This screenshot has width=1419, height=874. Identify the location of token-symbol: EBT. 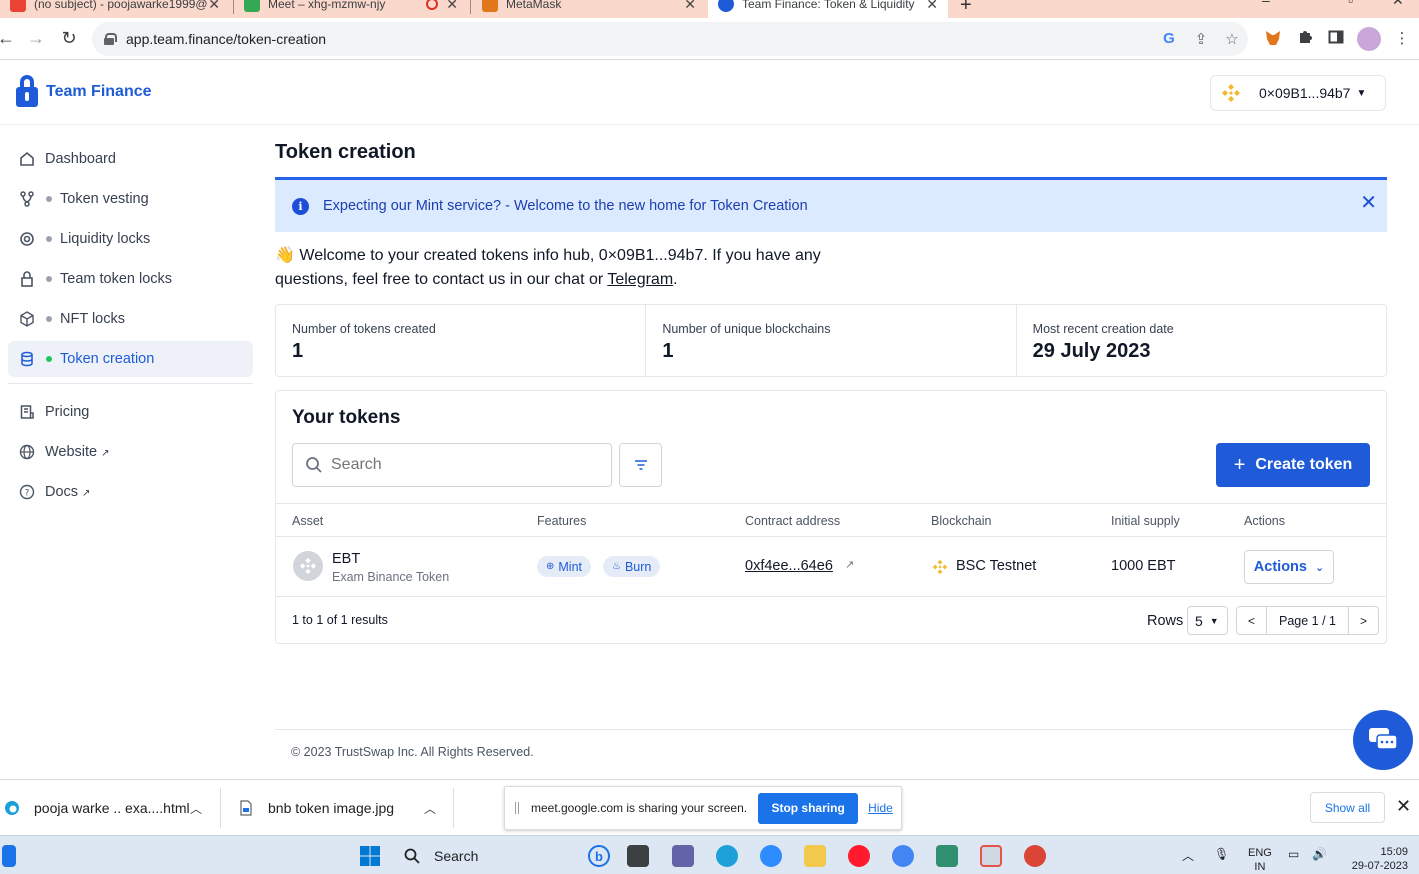
(346, 559).